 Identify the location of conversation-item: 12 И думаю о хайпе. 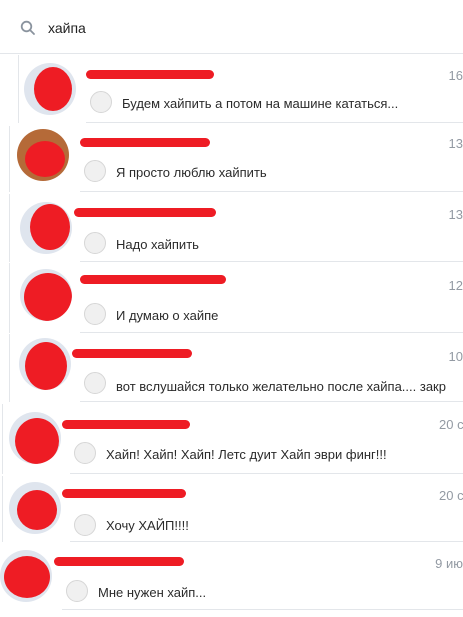
(231, 298).